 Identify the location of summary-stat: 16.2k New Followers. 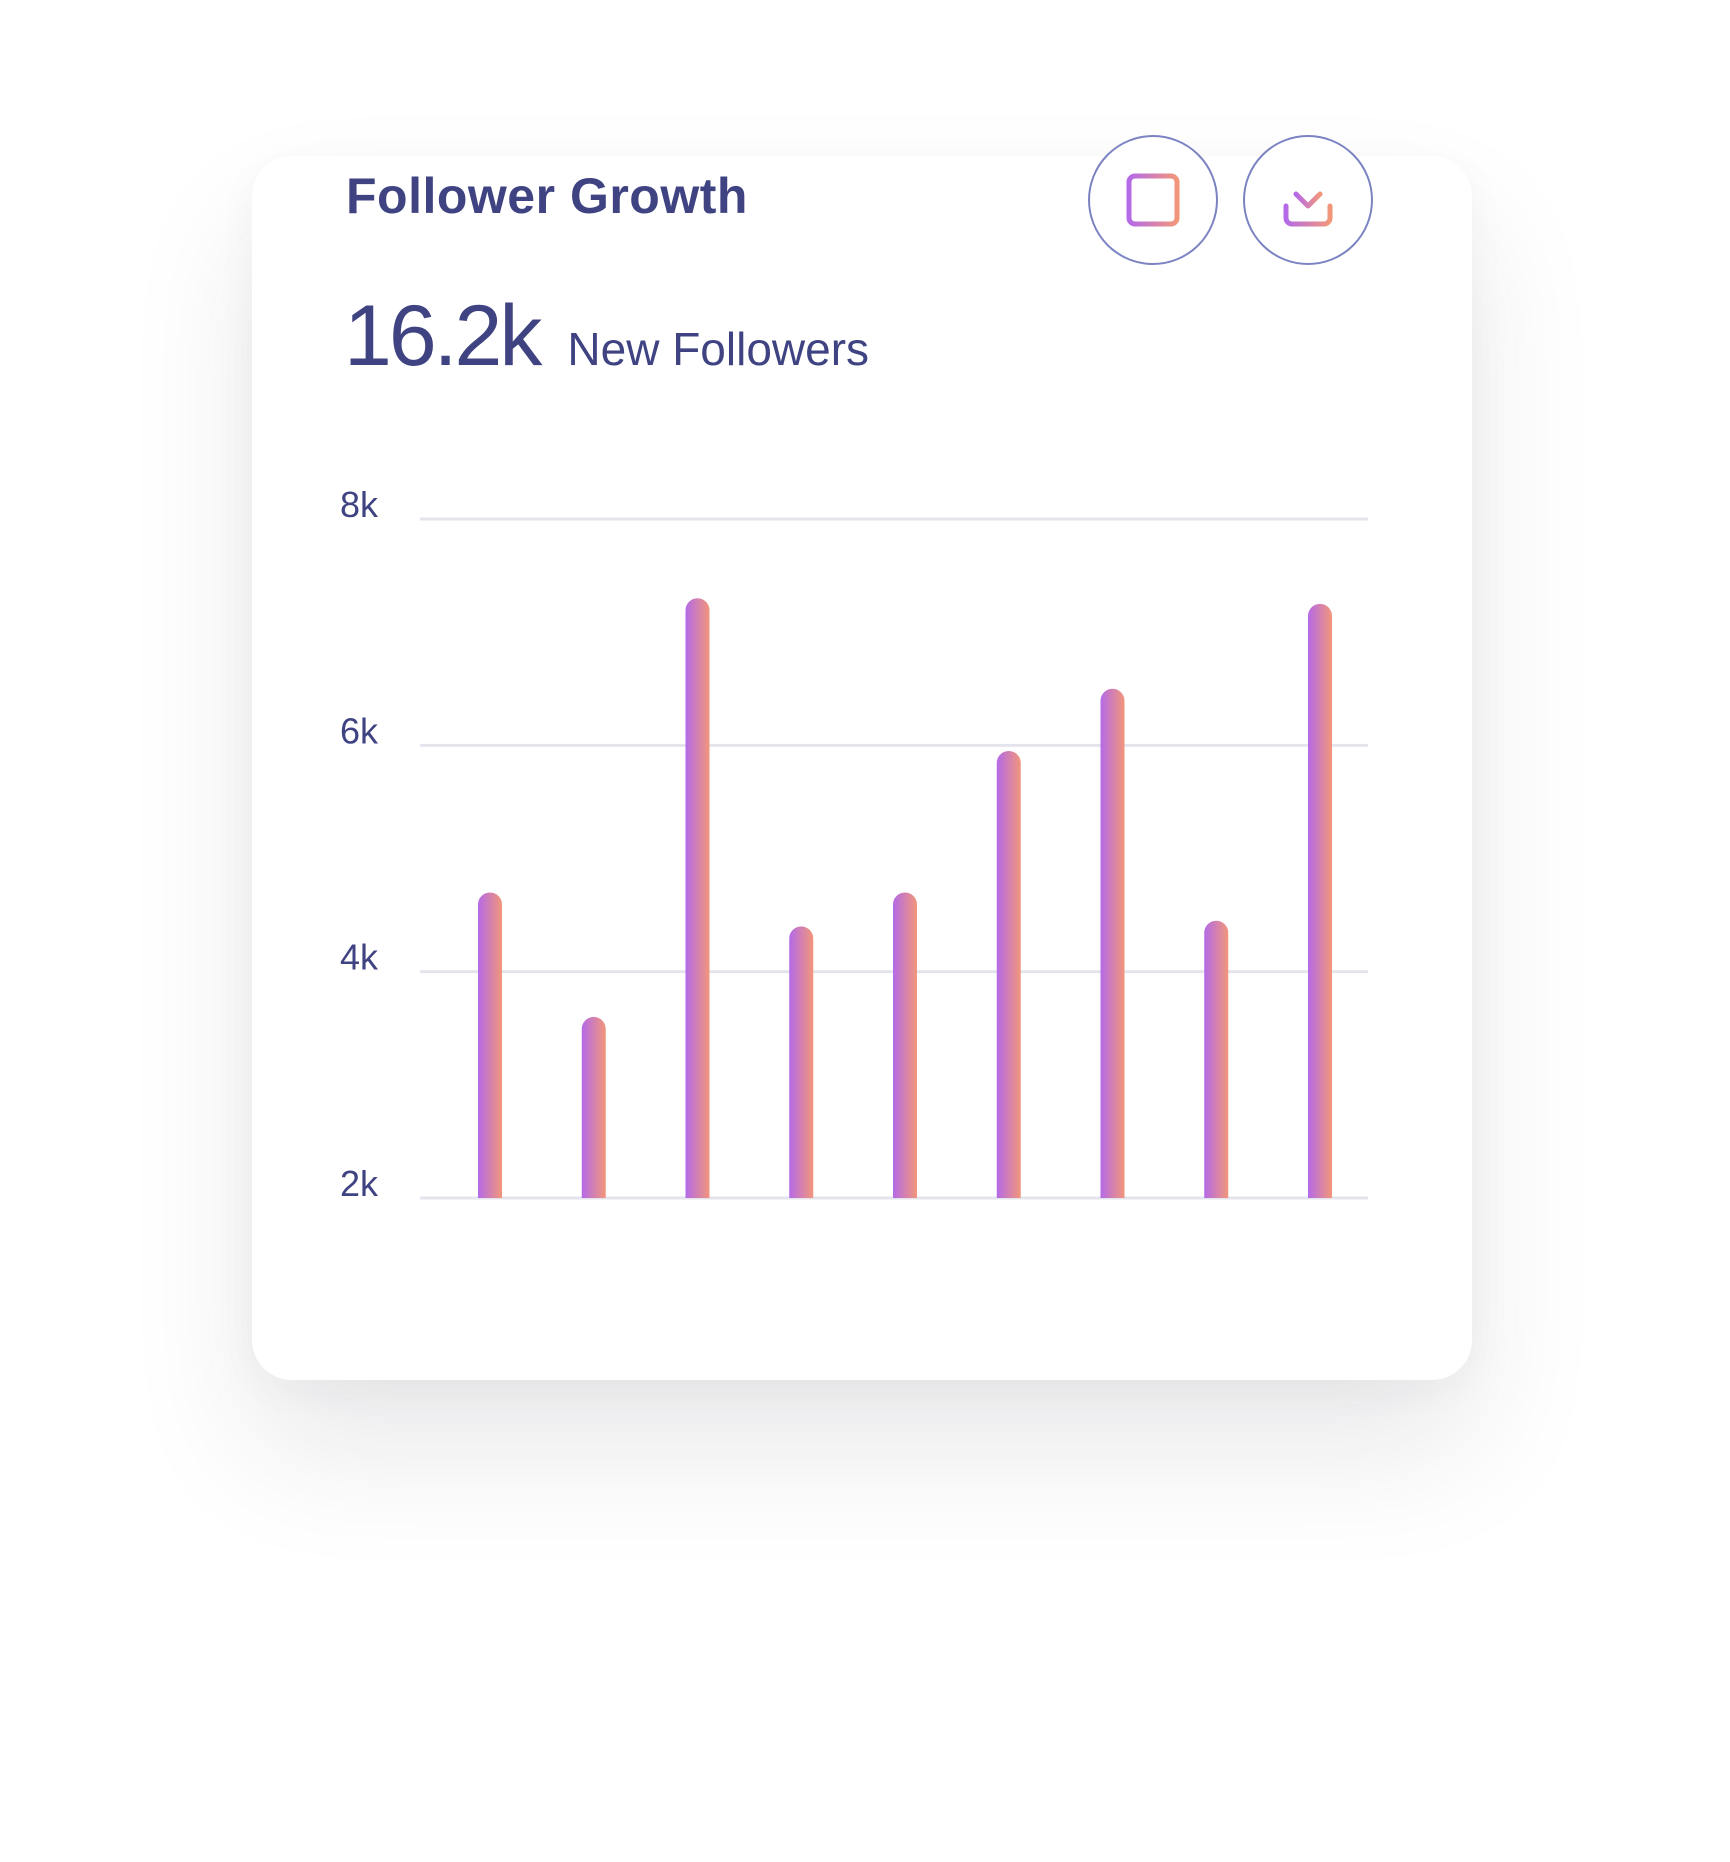
(606, 336).